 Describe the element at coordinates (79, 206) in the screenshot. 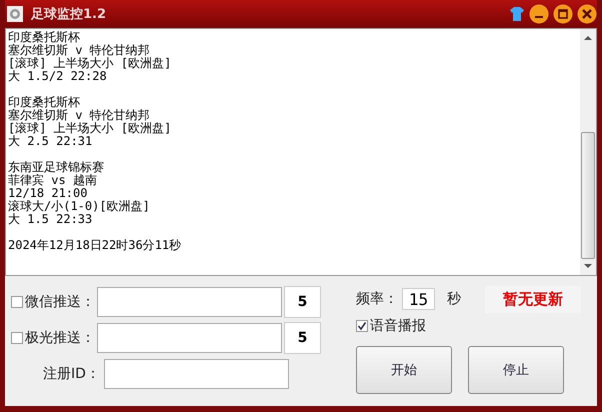

I see `log-line: 滚球大/小(1-0)[欧洲盘]` at that location.